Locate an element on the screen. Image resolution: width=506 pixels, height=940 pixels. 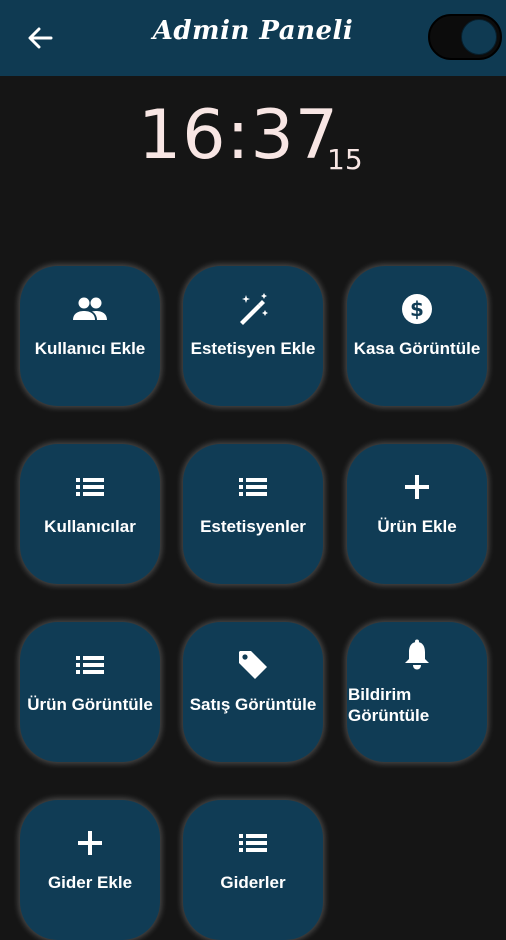
tile-label: Gider Ekle is located at coordinates (90, 882).